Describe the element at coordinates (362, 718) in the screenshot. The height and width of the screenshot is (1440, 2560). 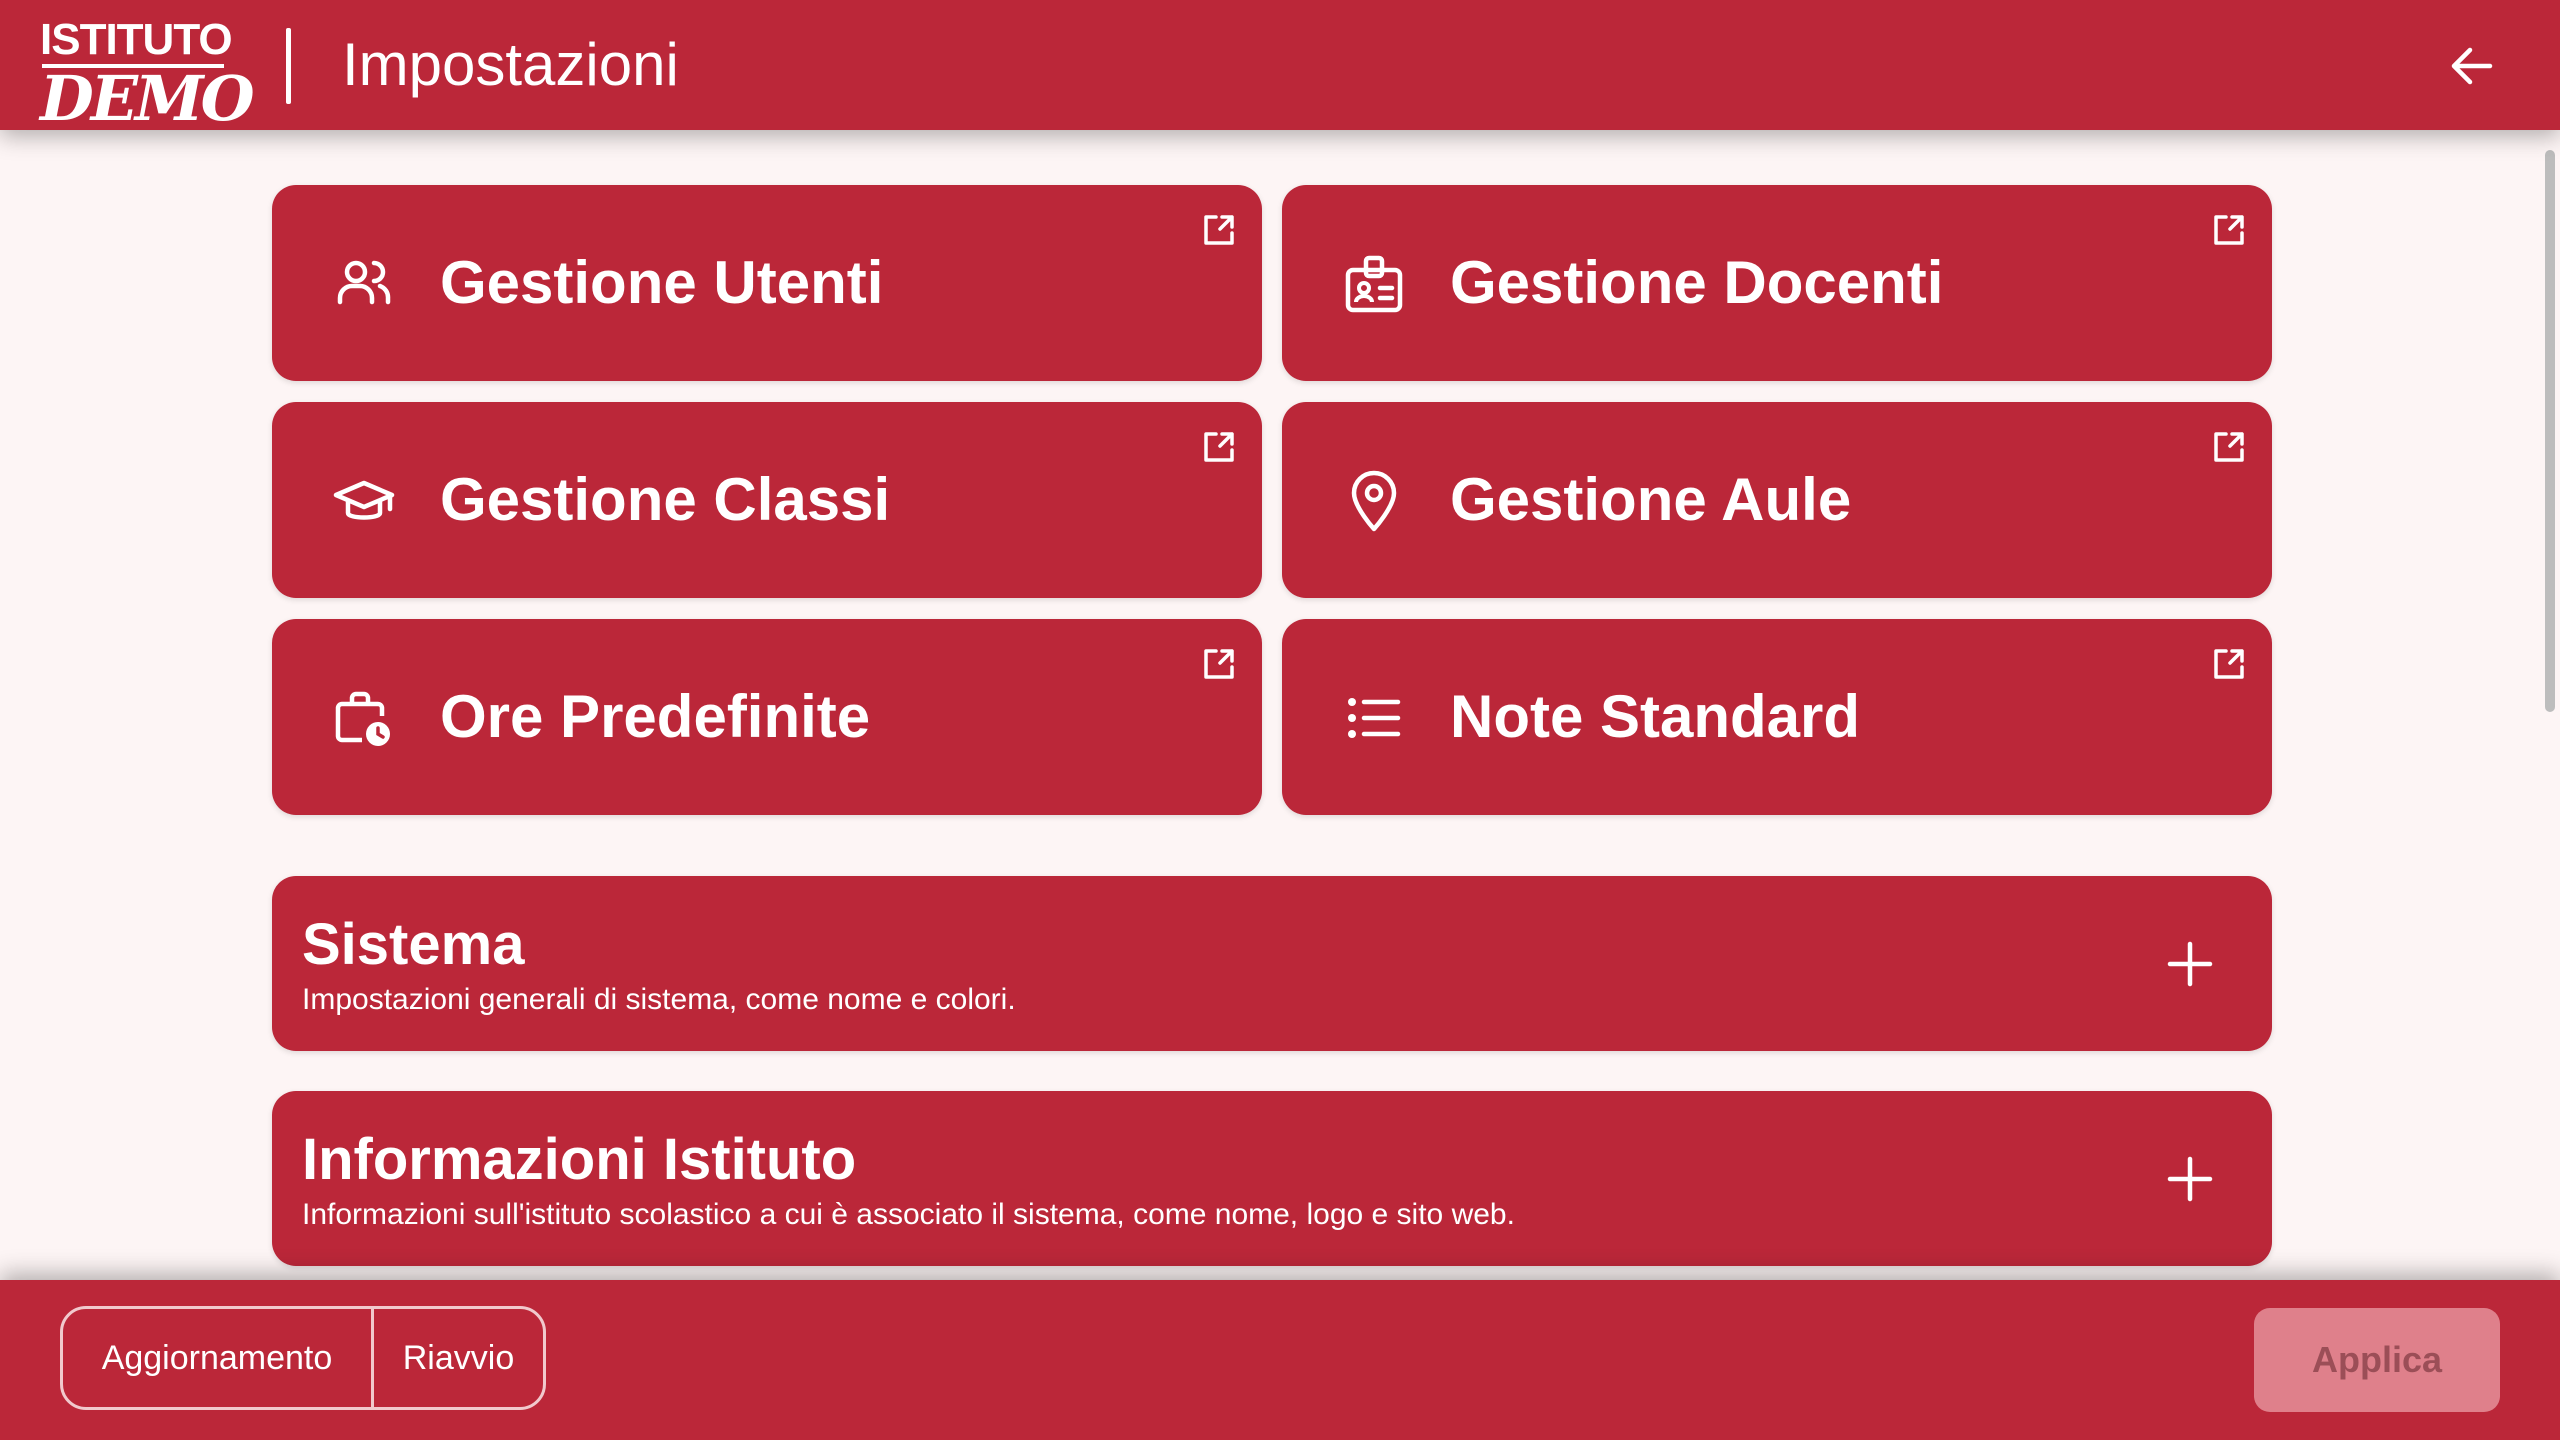
I see `briefcase-clock-icon` at that location.